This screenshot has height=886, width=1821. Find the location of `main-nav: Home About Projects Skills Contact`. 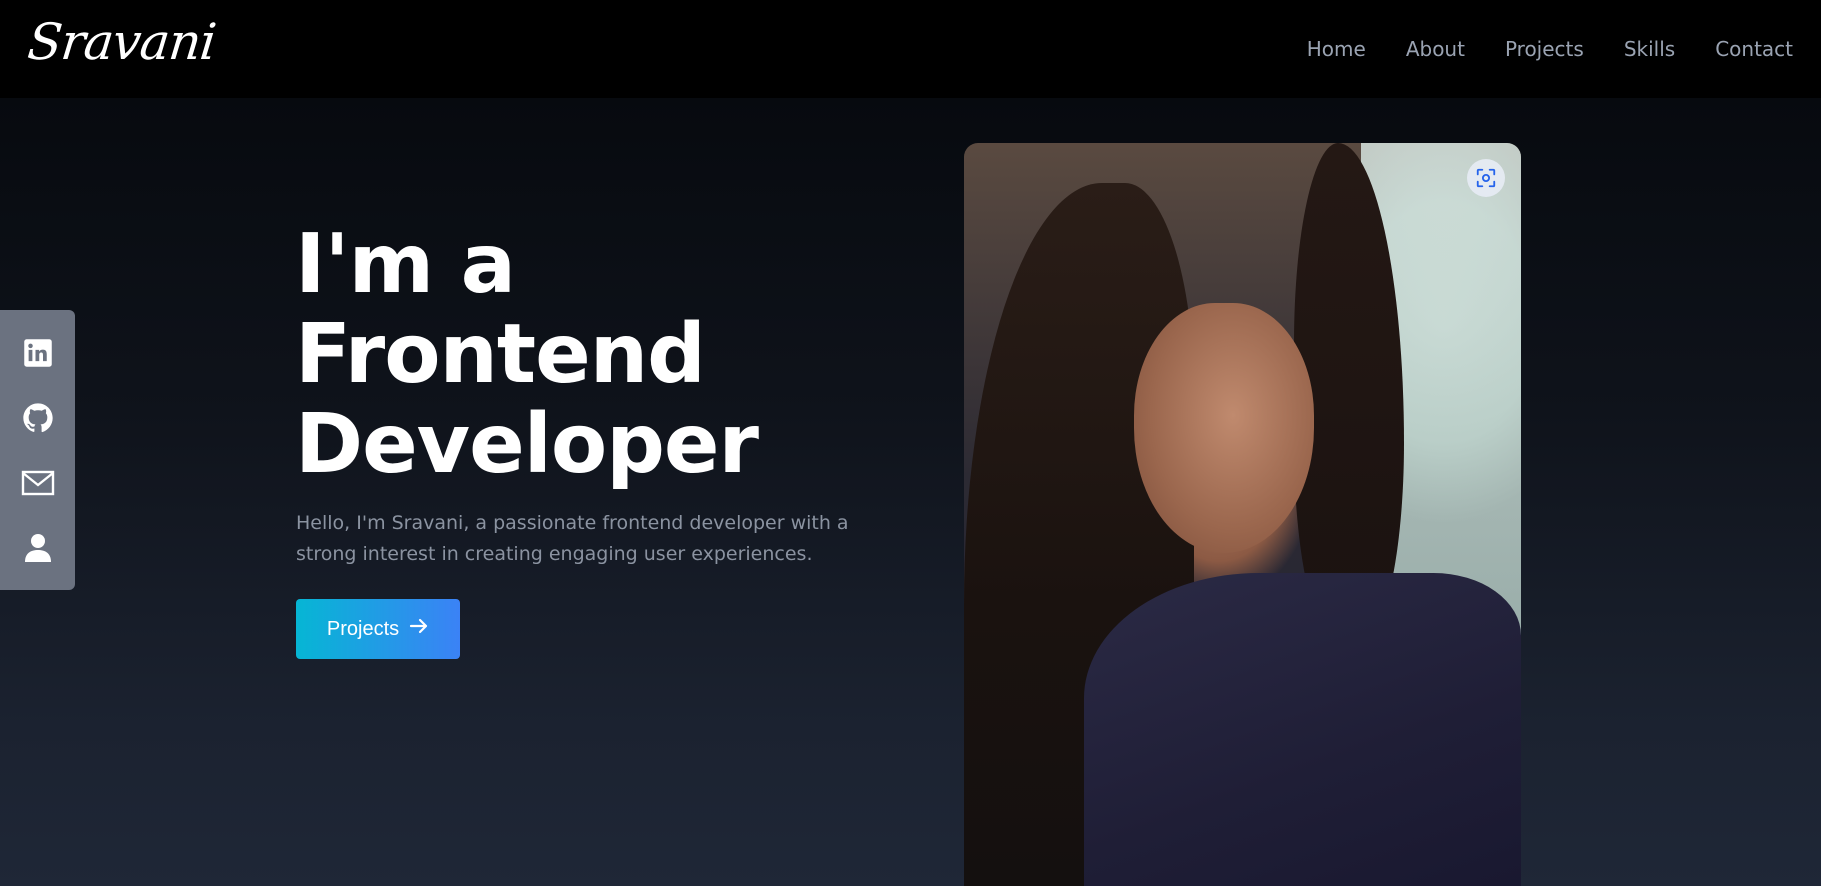

main-nav: Home About Projects Skills Contact is located at coordinates (1550, 49).